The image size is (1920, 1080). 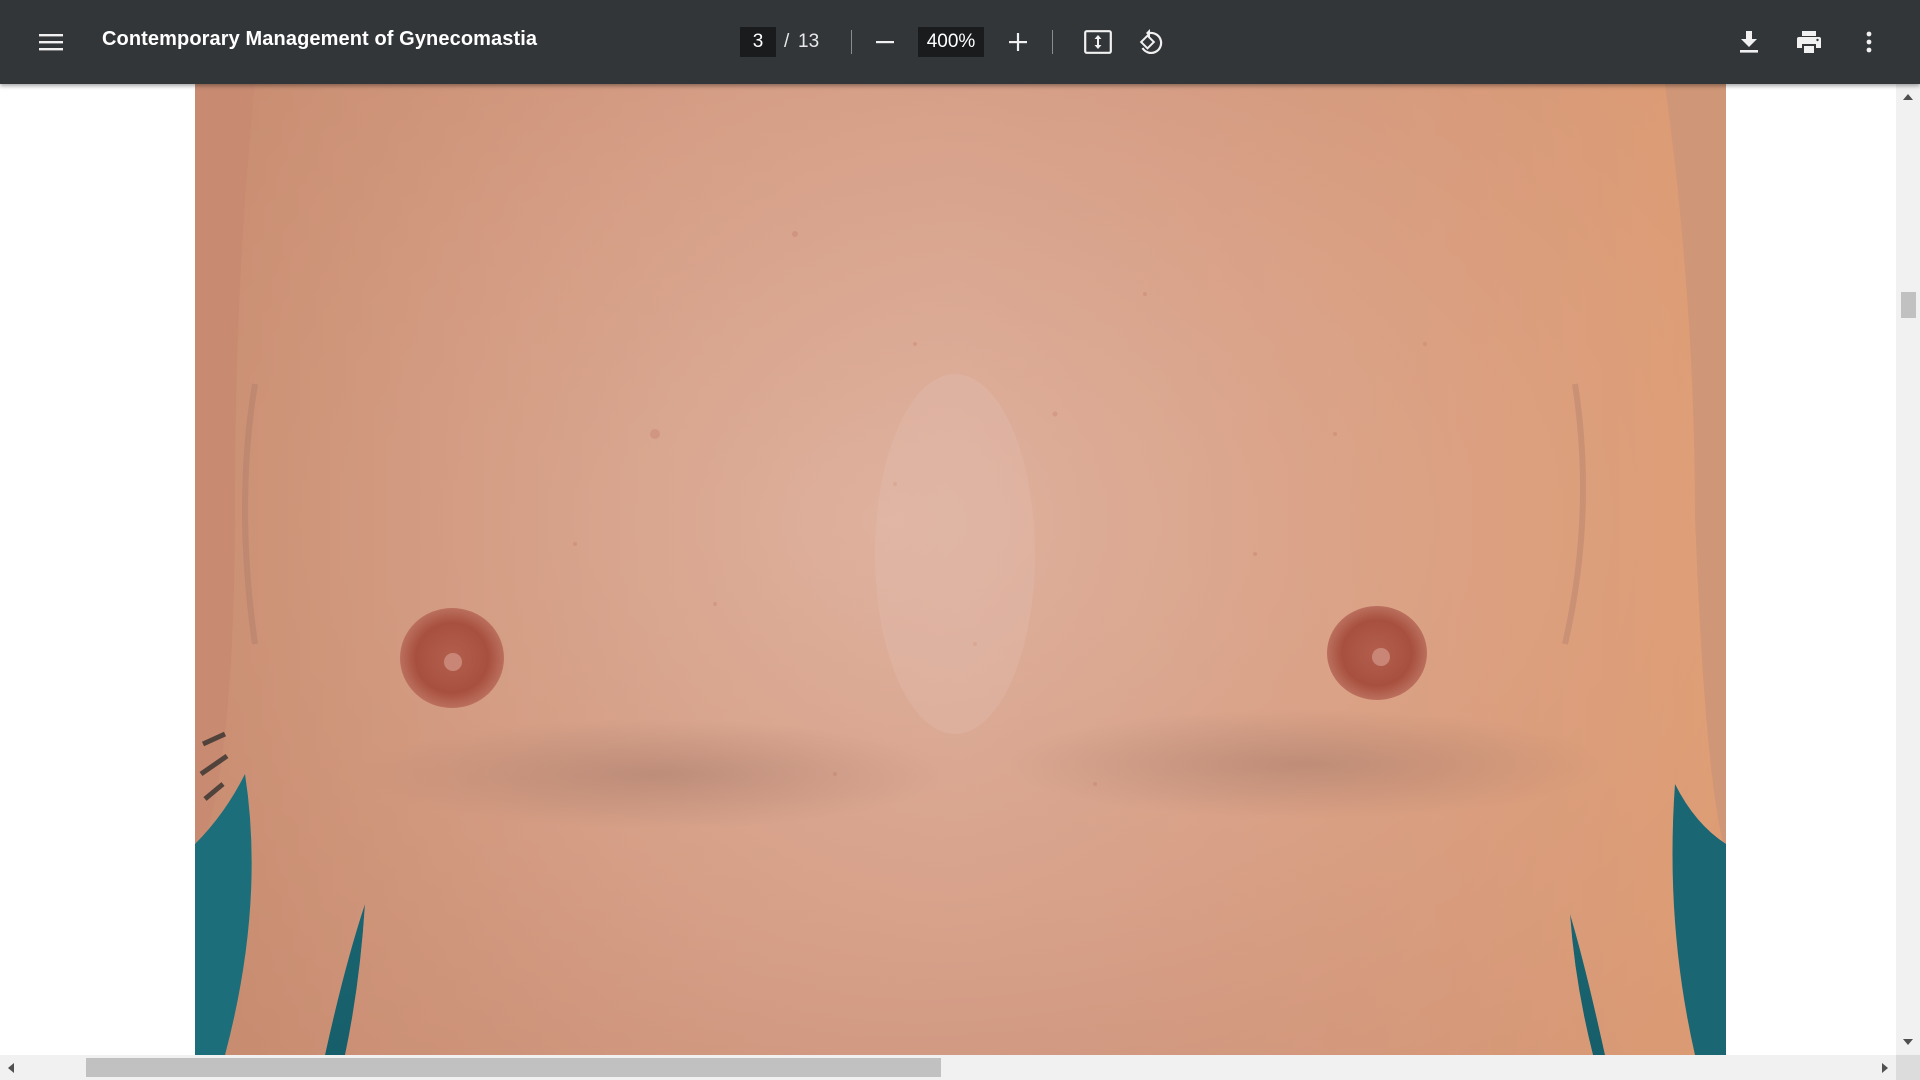 I want to click on printer-icon, so click(x=1809, y=42).